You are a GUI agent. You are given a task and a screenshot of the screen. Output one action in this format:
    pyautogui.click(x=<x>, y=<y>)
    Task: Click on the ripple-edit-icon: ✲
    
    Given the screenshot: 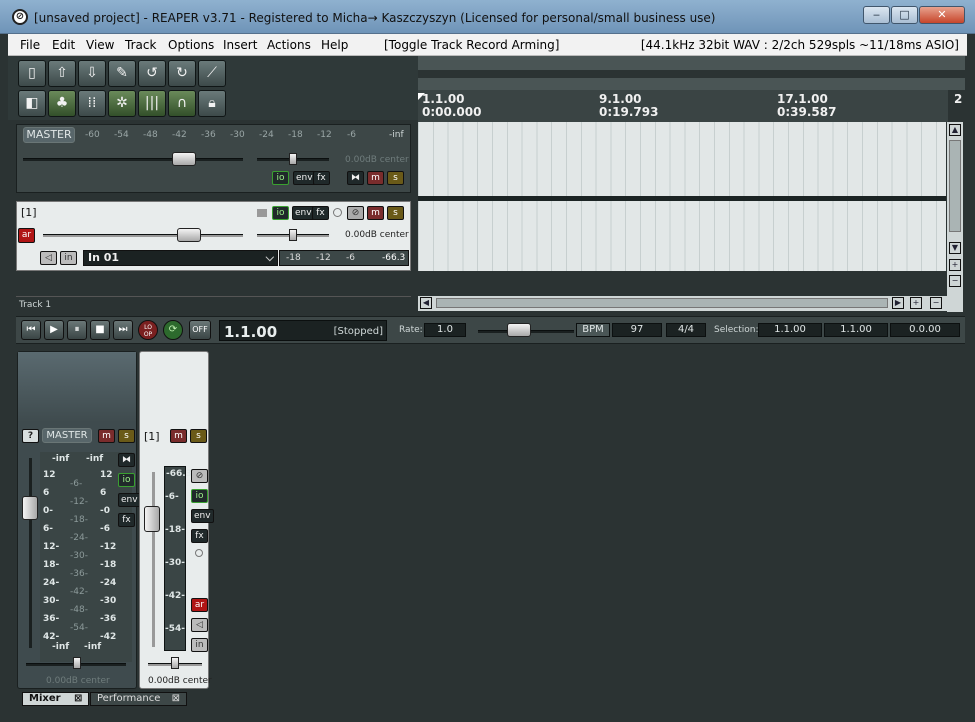 What is the action you would take?
    pyautogui.click(x=122, y=103)
    